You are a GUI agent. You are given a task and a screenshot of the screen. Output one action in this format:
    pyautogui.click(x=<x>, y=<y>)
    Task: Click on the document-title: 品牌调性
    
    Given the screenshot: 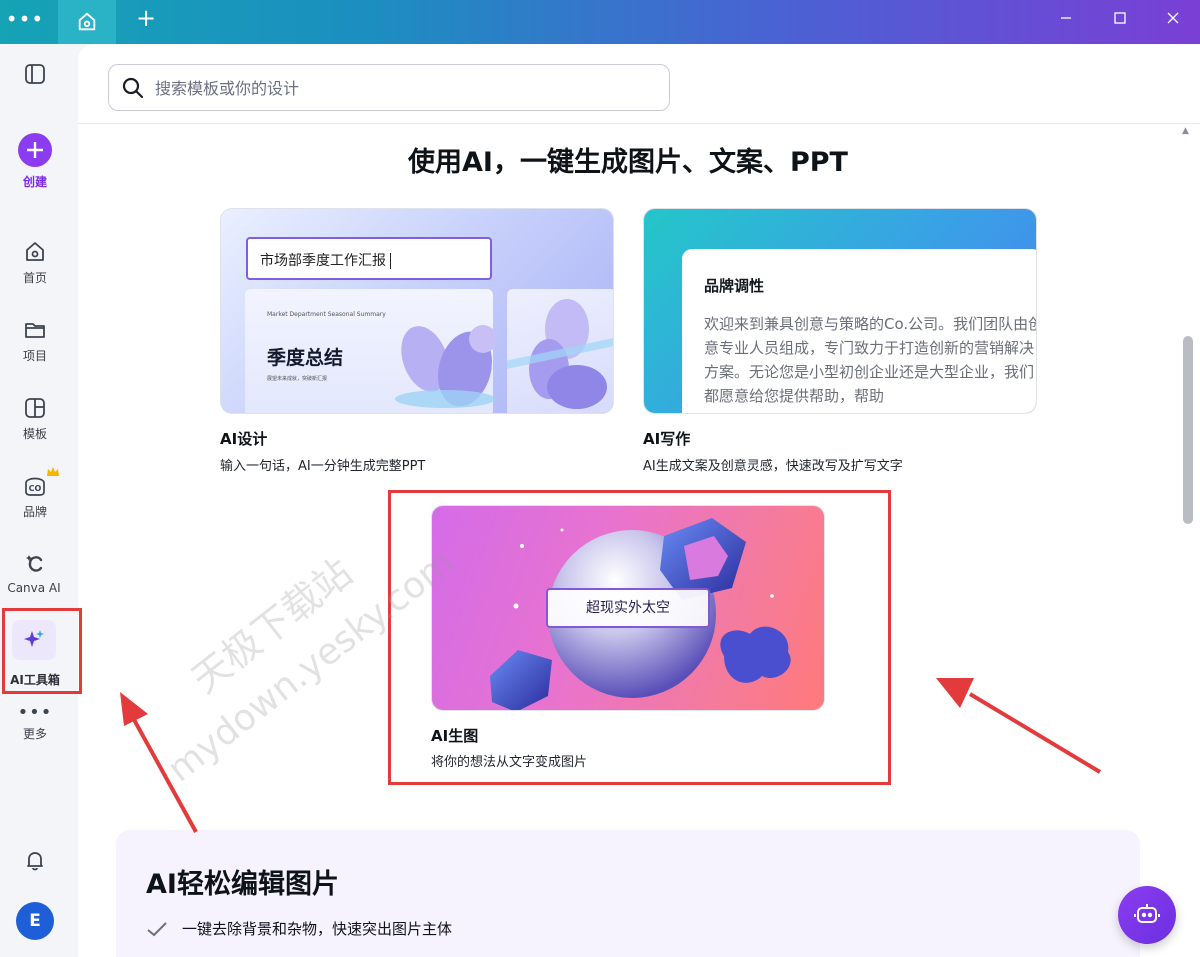 What is the action you would take?
    pyautogui.click(x=734, y=286)
    